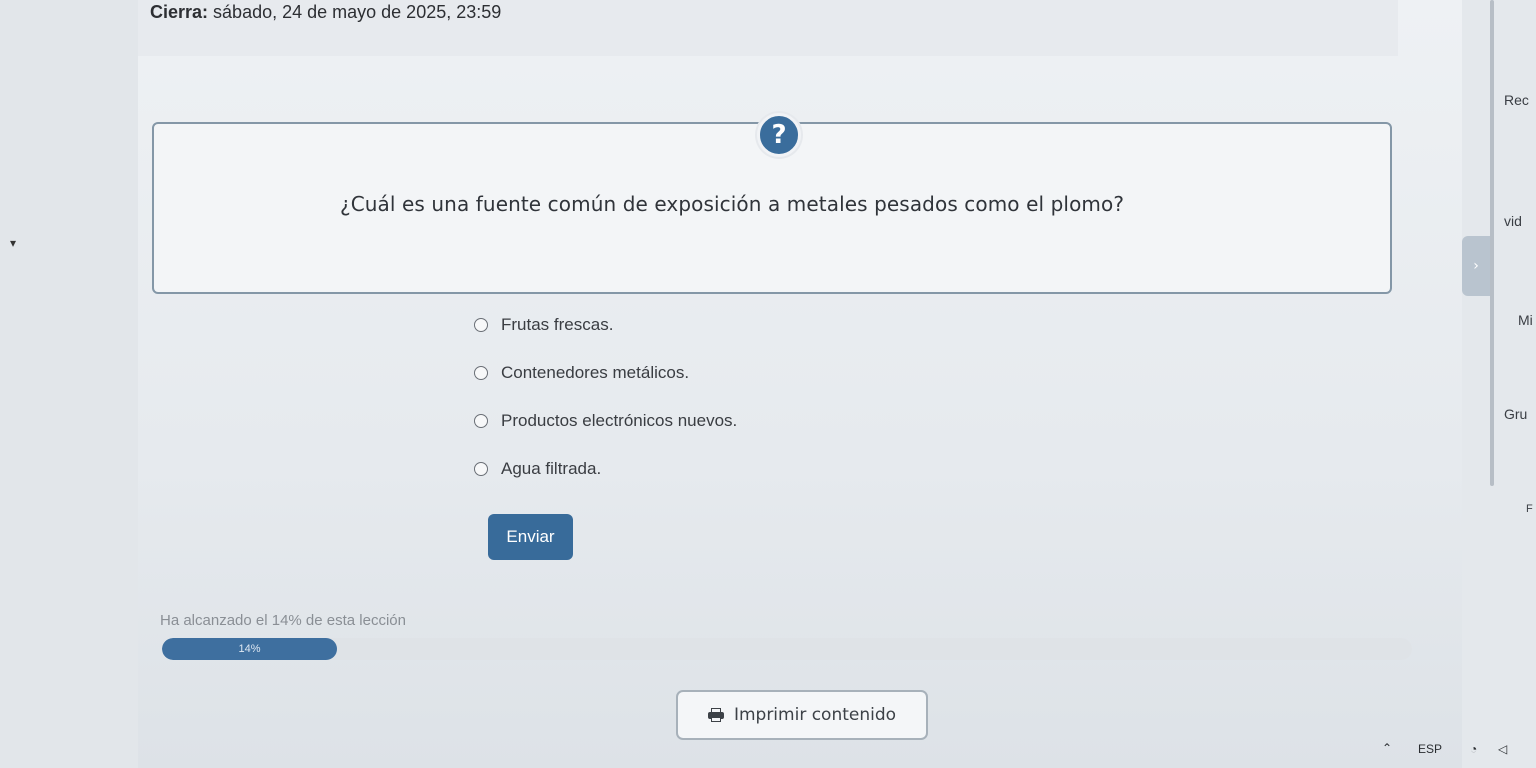 The image size is (1536, 768). I want to click on submit-button: Enviar, so click(530, 537).